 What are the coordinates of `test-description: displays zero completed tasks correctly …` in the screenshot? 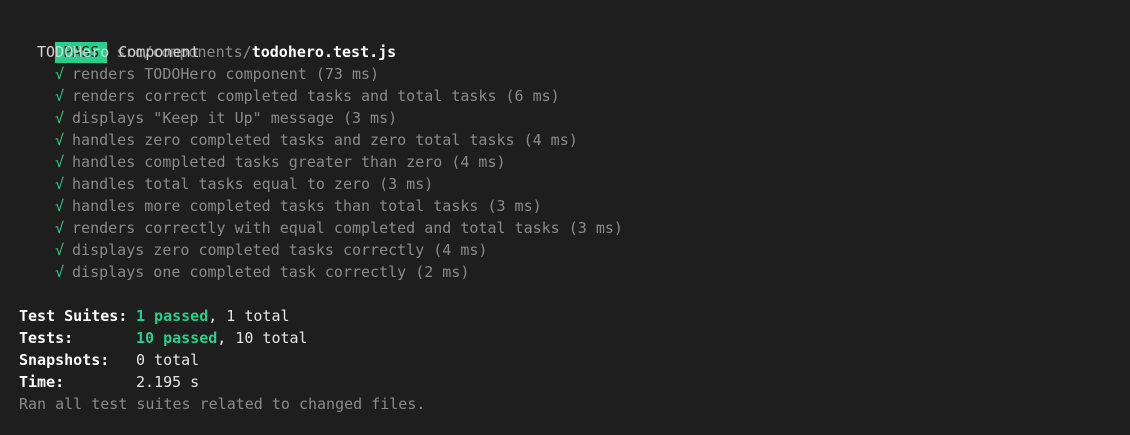 It's located at (280, 250).